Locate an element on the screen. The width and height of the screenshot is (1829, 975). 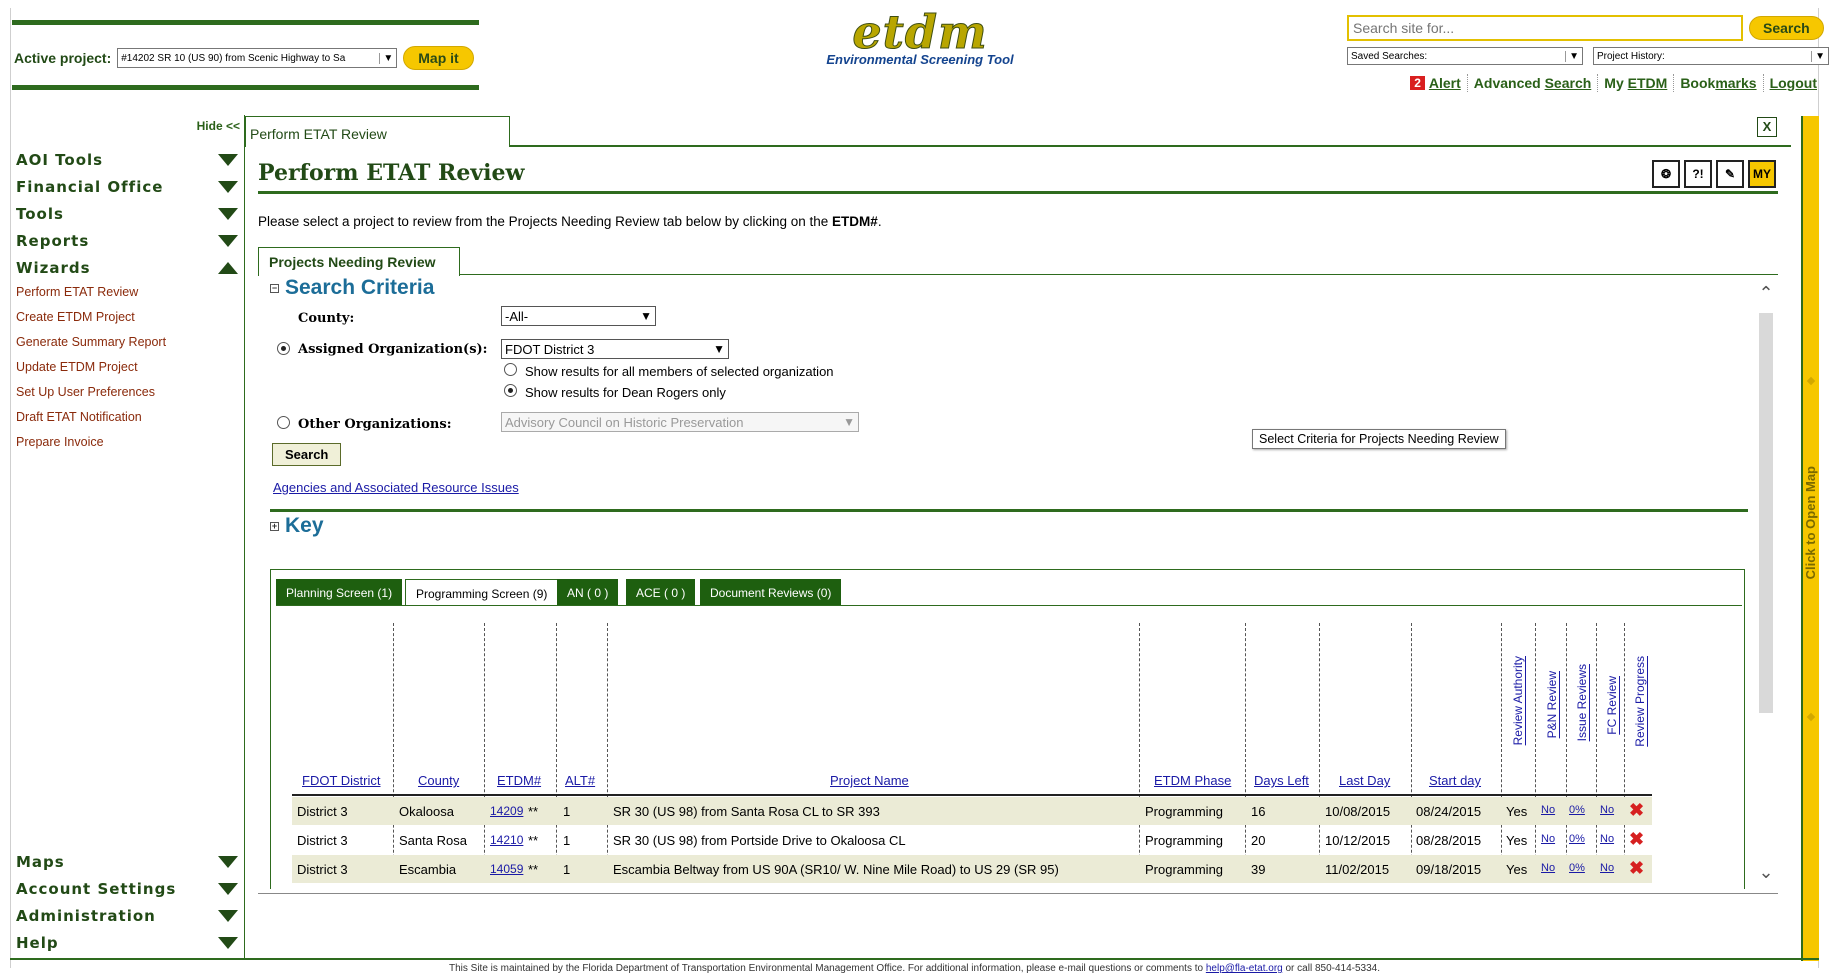
content-scrollbar: ⌃ ⌄ is located at coordinates (1766, 583).